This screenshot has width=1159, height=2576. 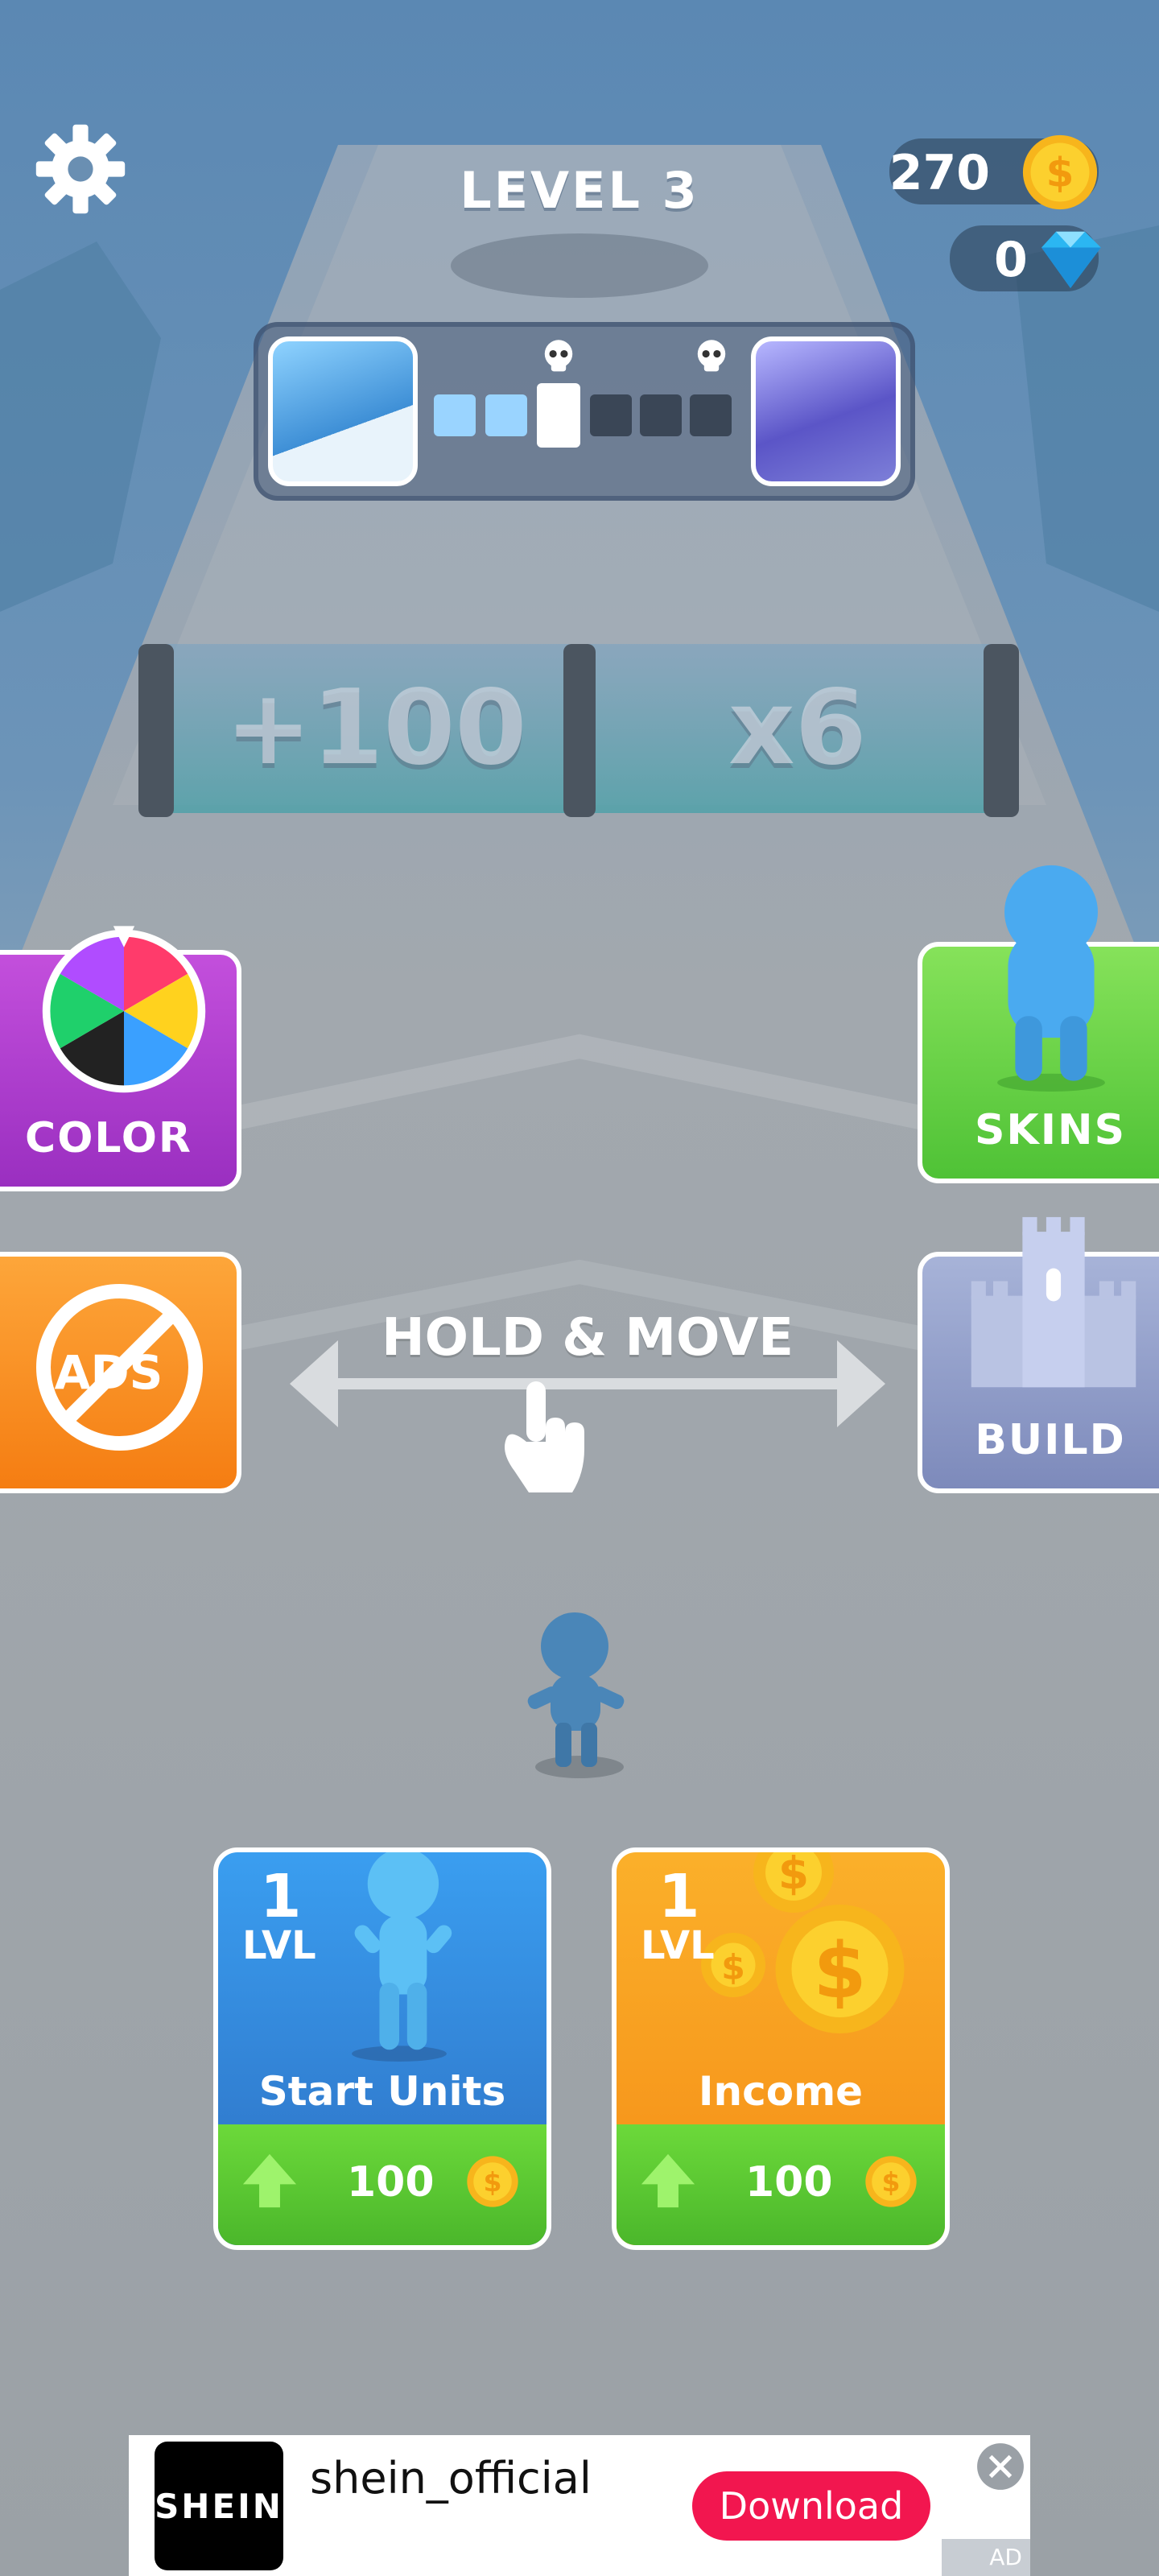 I want to click on skins-button: SKINS, so click(x=1038, y=1024).